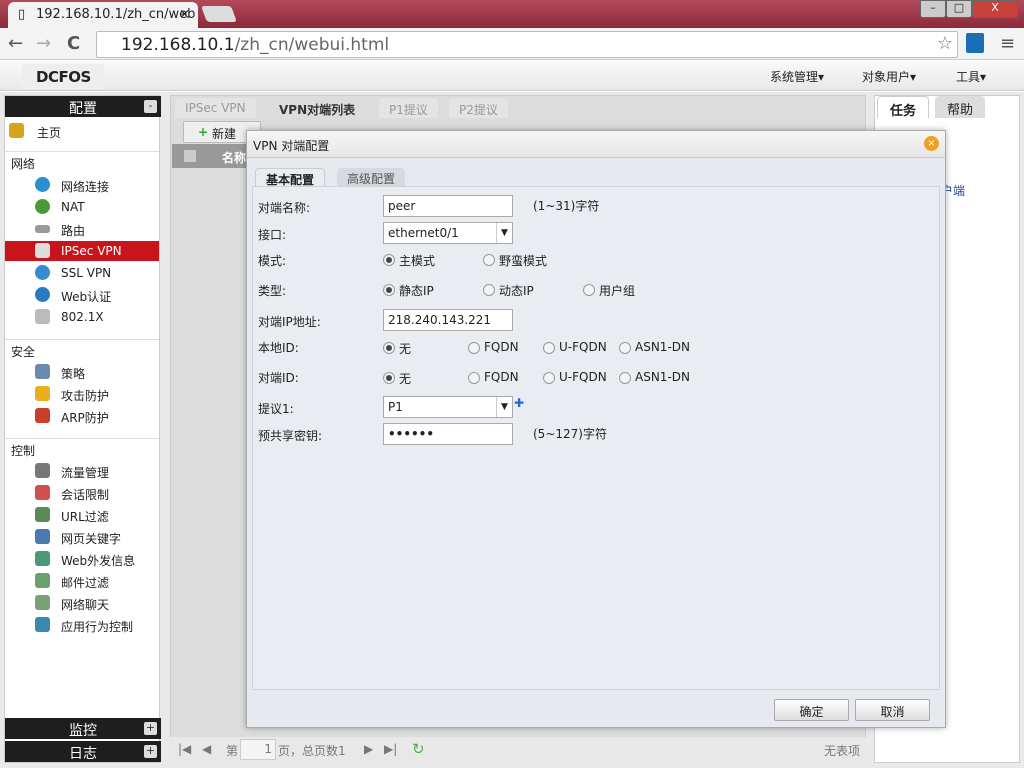 Image resolution: width=1024 pixels, height=768 pixels. Describe the element at coordinates (98, 561) in the screenshot. I see `sidebar-item-label: Web外发信息` at that location.